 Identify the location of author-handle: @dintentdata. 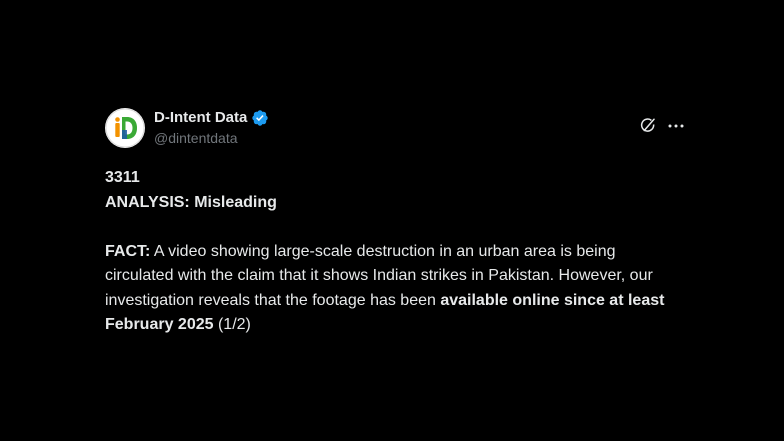
(211, 138).